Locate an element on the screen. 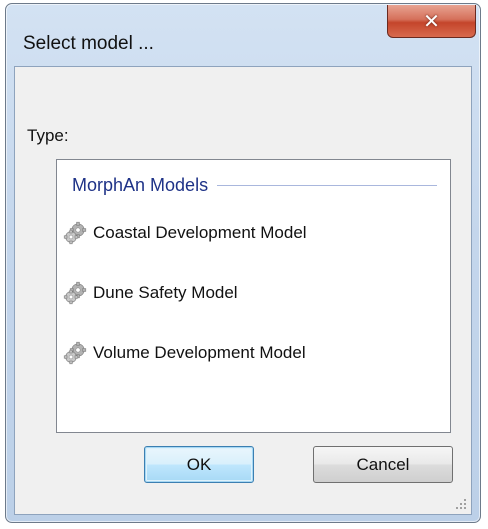 This screenshot has height=529, width=488. group-title: MorphAn Models is located at coordinates (140, 184).